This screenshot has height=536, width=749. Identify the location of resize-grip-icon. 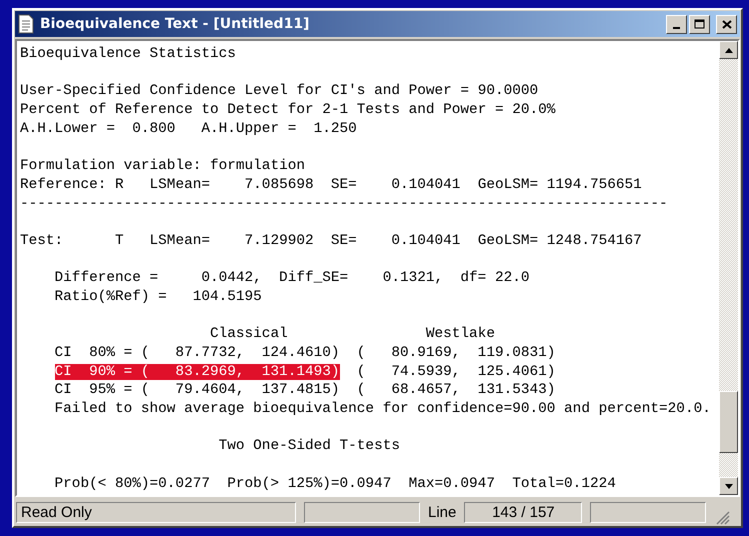
(722, 517).